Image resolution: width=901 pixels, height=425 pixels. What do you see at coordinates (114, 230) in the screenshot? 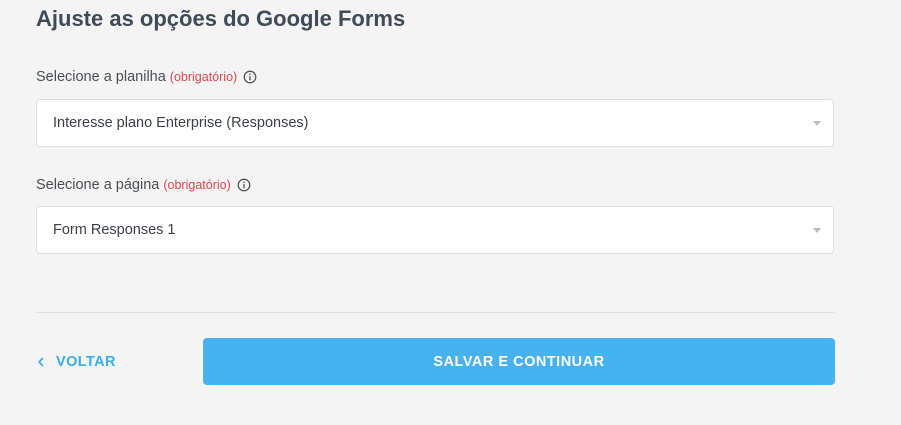
I see `worksheet-selected-value: Form Responses 1` at bounding box center [114, 230].